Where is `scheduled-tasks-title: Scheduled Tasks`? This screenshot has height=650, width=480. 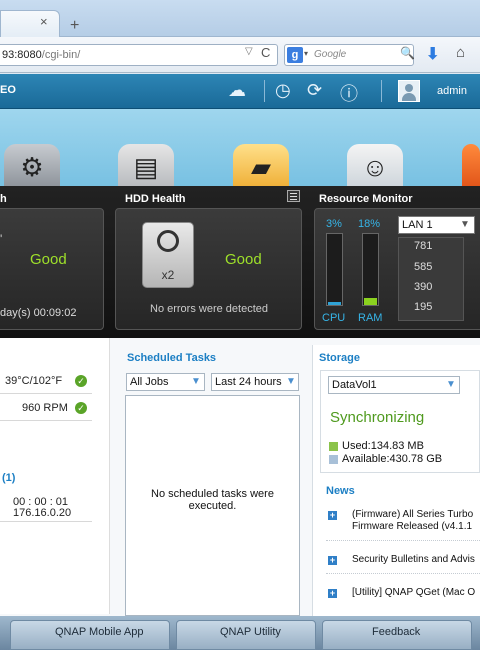 scheduled-tasks-title: Scheduled Tasks is located at coordinates (172, 358).